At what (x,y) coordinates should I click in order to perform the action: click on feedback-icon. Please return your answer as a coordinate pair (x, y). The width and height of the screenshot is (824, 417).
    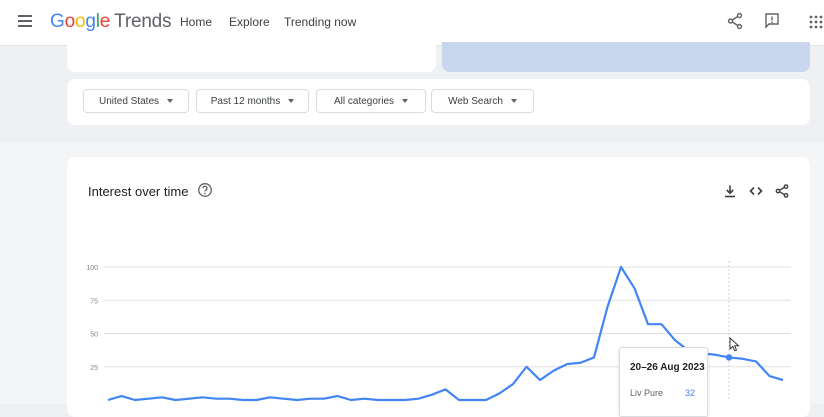
    Looking at the image, I should click on (772, 21).